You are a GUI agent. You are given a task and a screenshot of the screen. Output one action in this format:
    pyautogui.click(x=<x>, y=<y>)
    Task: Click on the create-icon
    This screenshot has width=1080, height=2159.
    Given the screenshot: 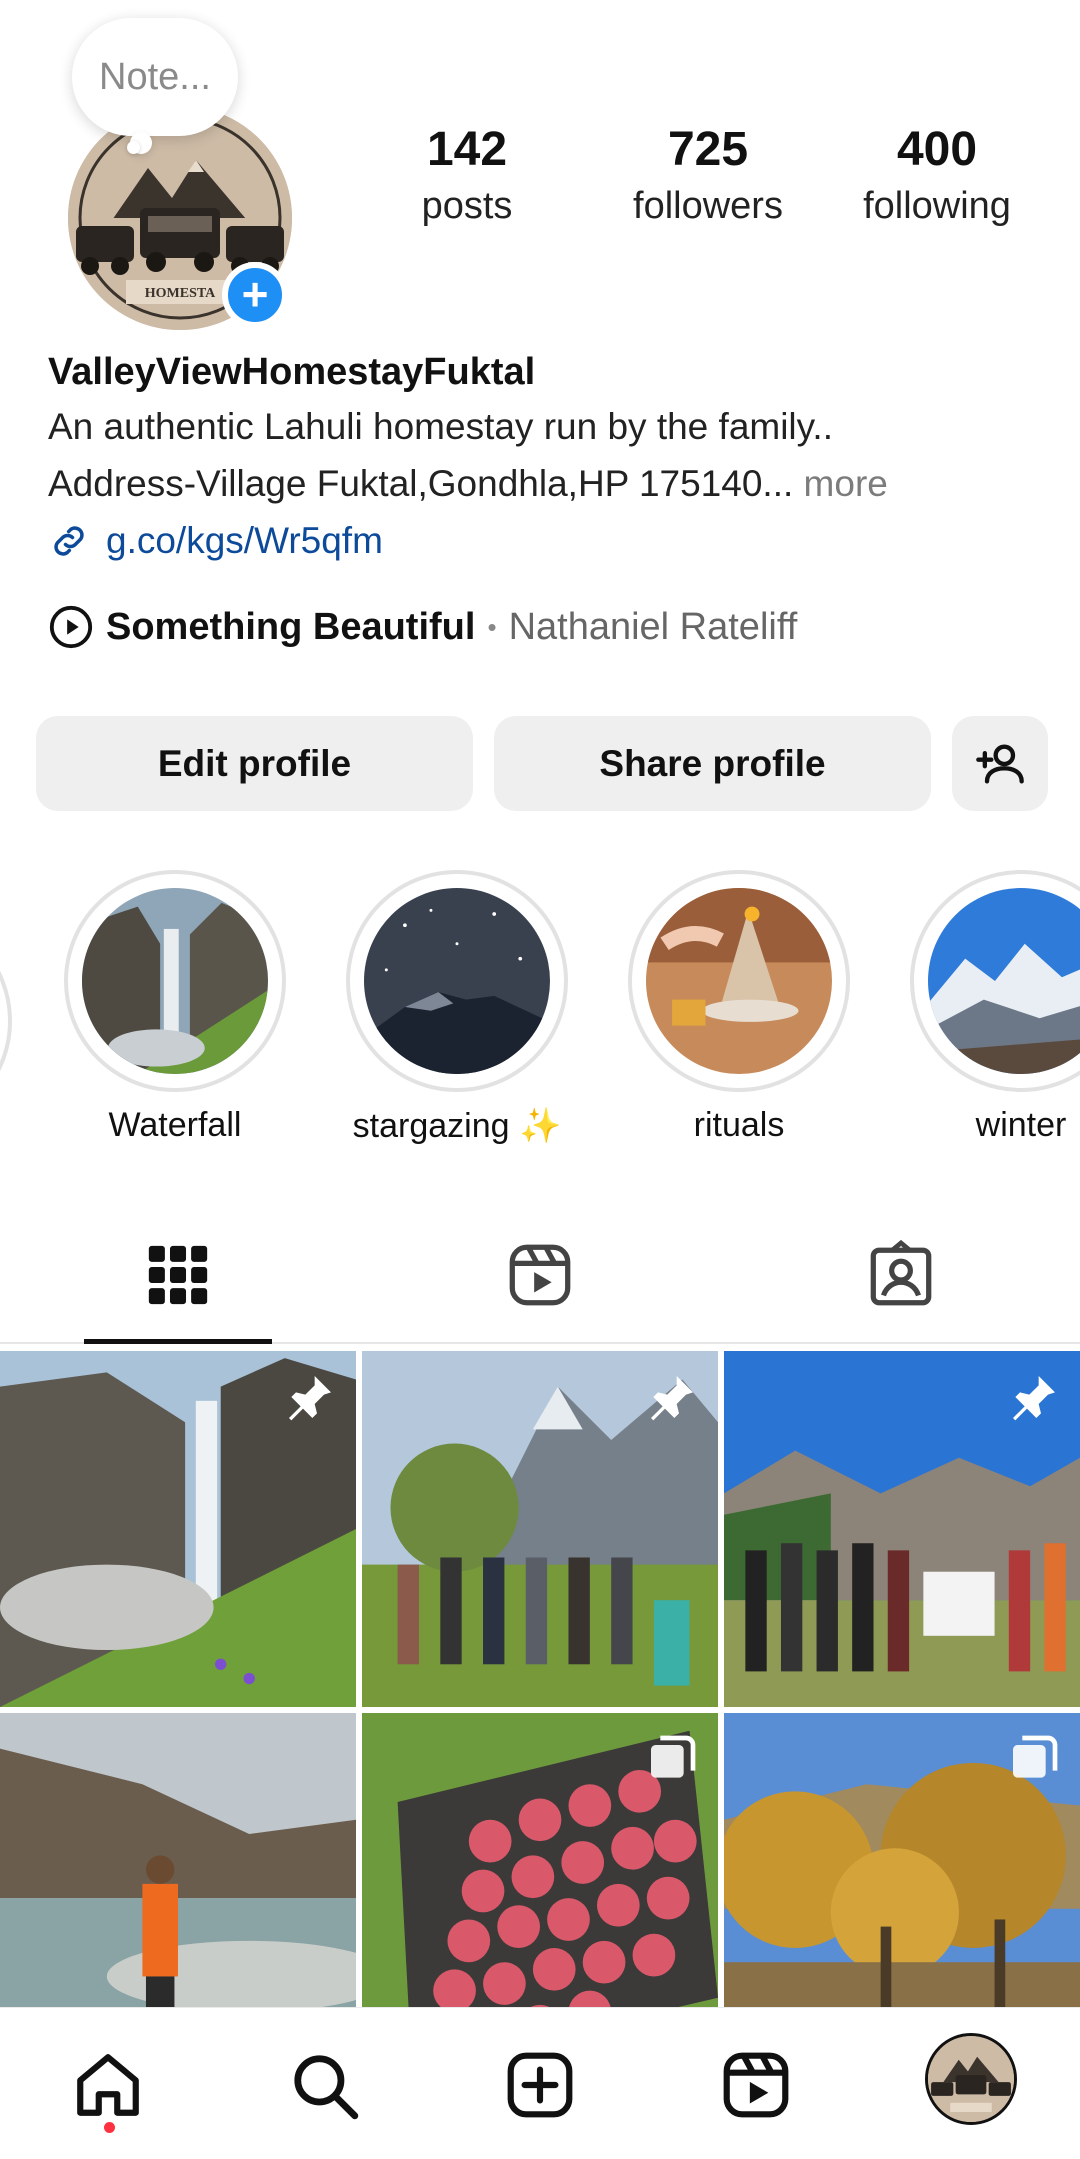 What is the action you would take?
    pyautogui.click(x=540, y=2085)
    